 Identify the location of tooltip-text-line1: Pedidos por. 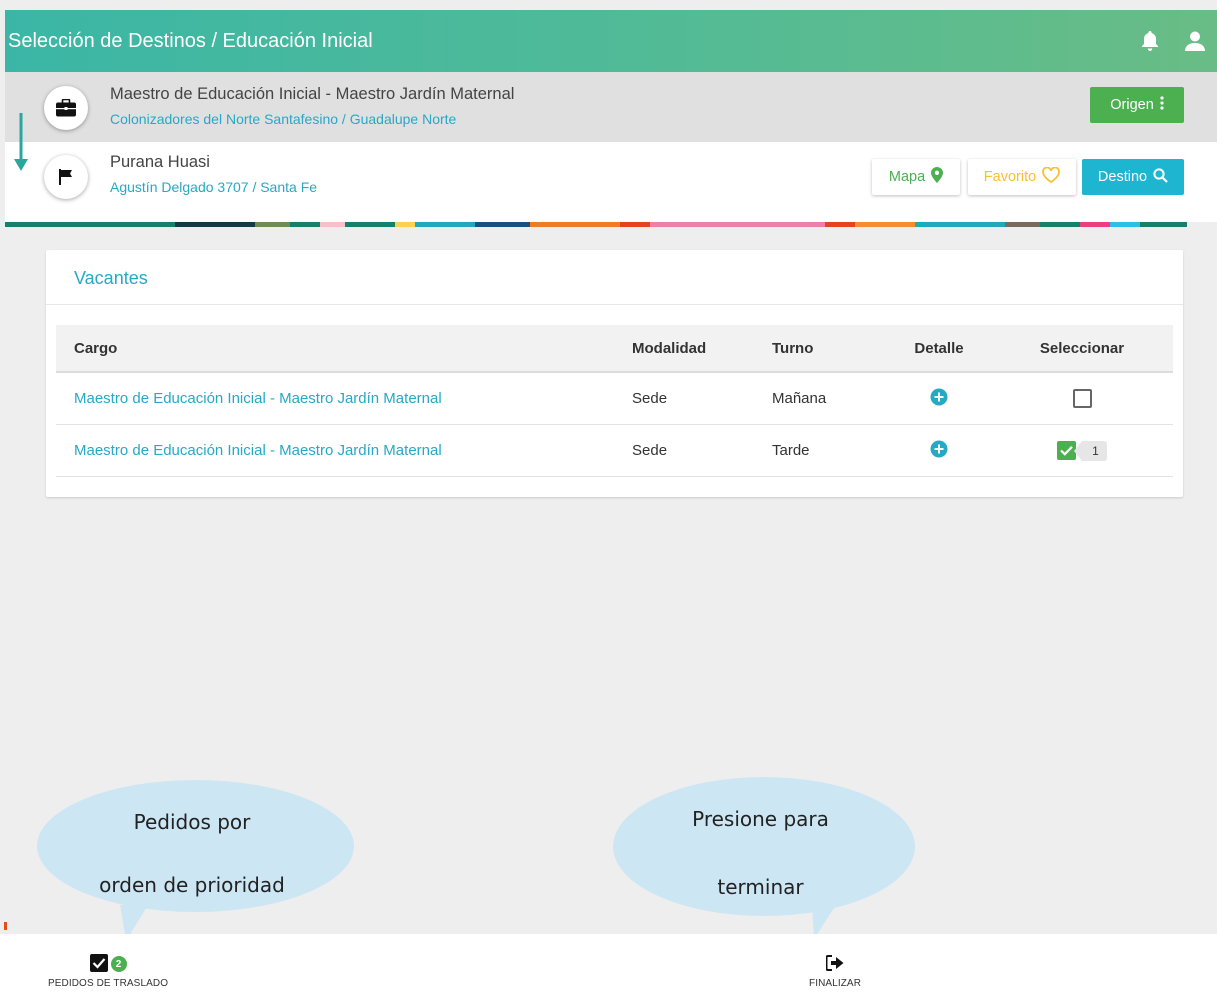
(192, 822).